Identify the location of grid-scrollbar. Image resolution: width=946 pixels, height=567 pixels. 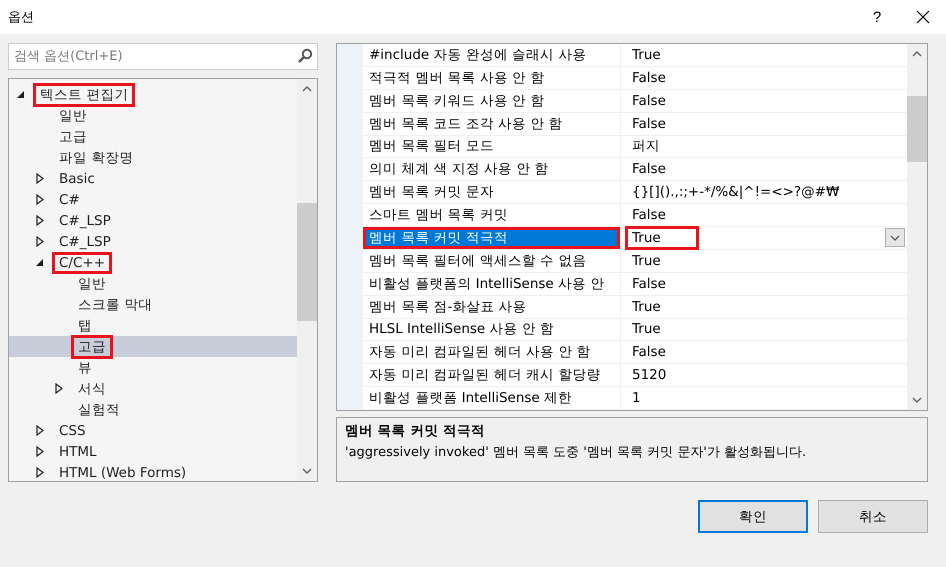
(917, 227).